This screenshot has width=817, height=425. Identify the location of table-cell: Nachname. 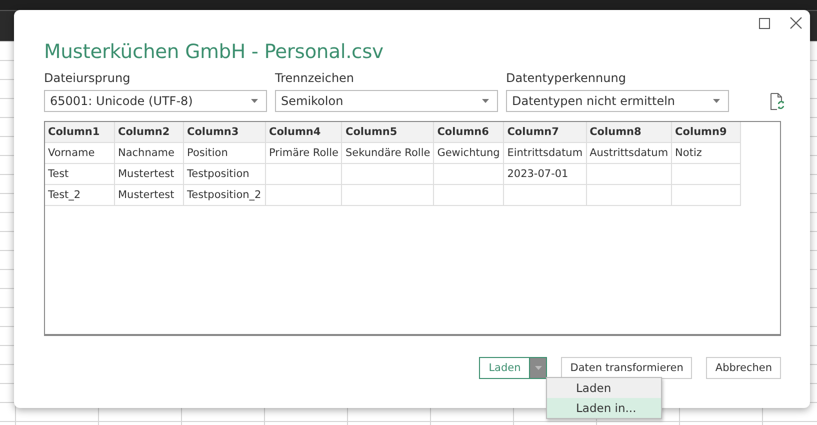
(149, 153).